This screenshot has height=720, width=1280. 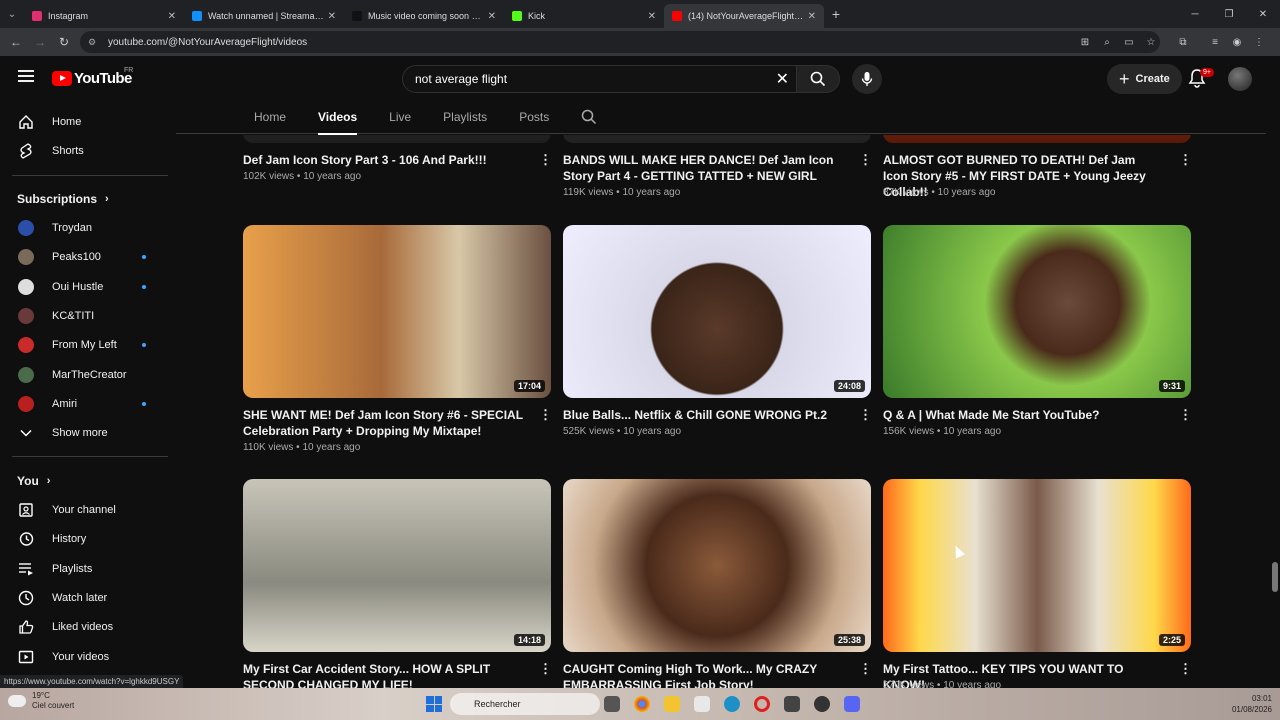 What do you see at coordinates (85, 627) in the screenshot?
I see `sidebar-item: Liked videos` at bounding box center [85, 627].